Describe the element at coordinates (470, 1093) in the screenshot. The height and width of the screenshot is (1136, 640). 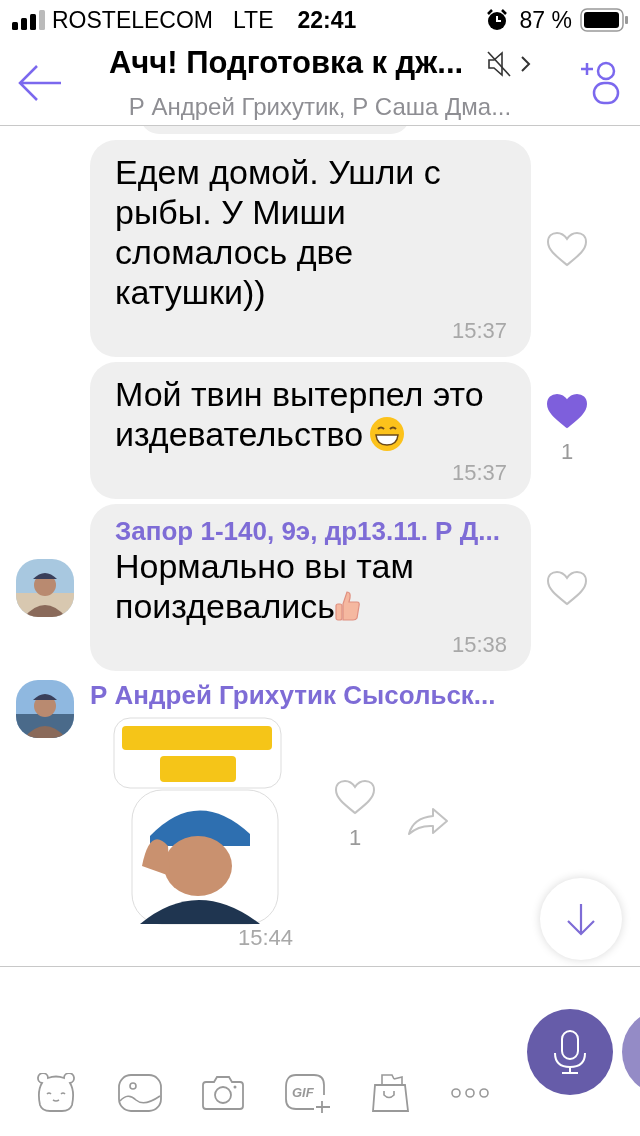
I see `more-icon` at that location.